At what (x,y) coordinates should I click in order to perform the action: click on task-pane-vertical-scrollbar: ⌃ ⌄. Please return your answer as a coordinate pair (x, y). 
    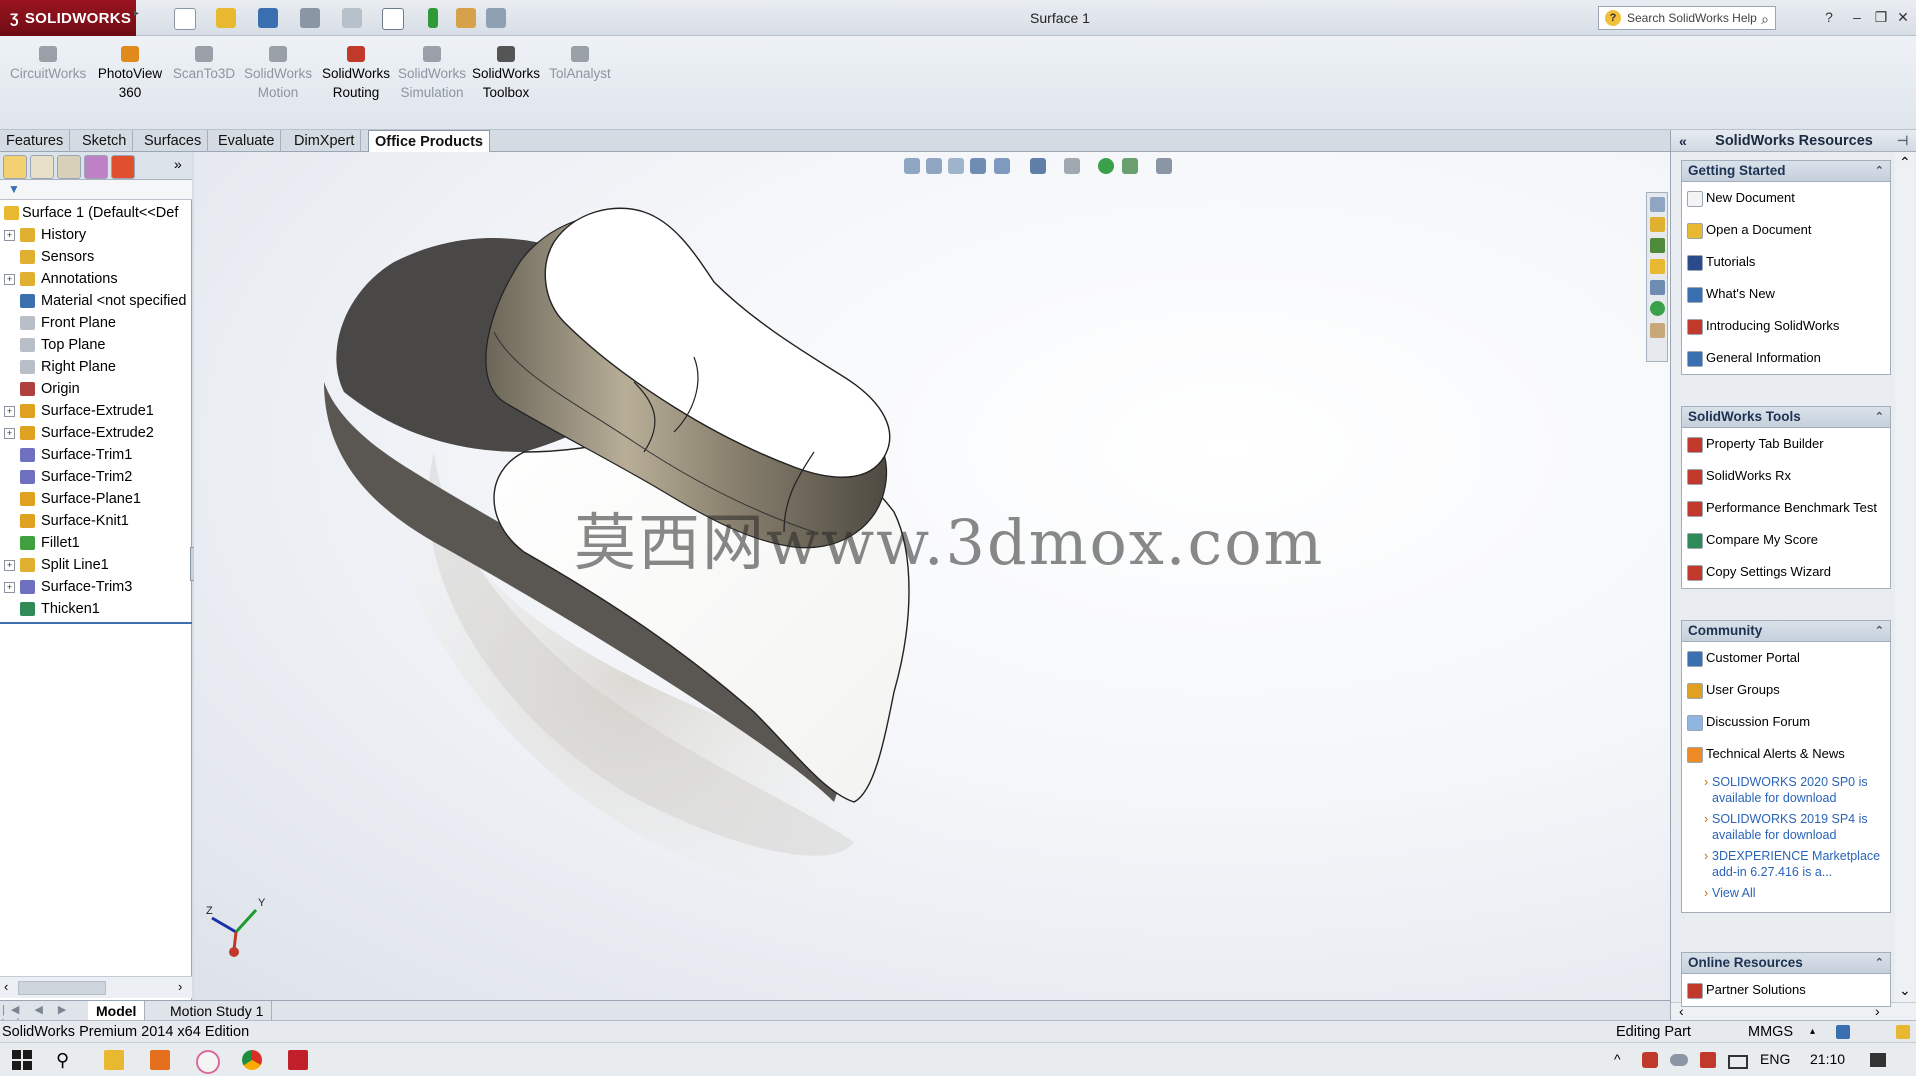
    Looking at the image, I should click on (1905, 578).